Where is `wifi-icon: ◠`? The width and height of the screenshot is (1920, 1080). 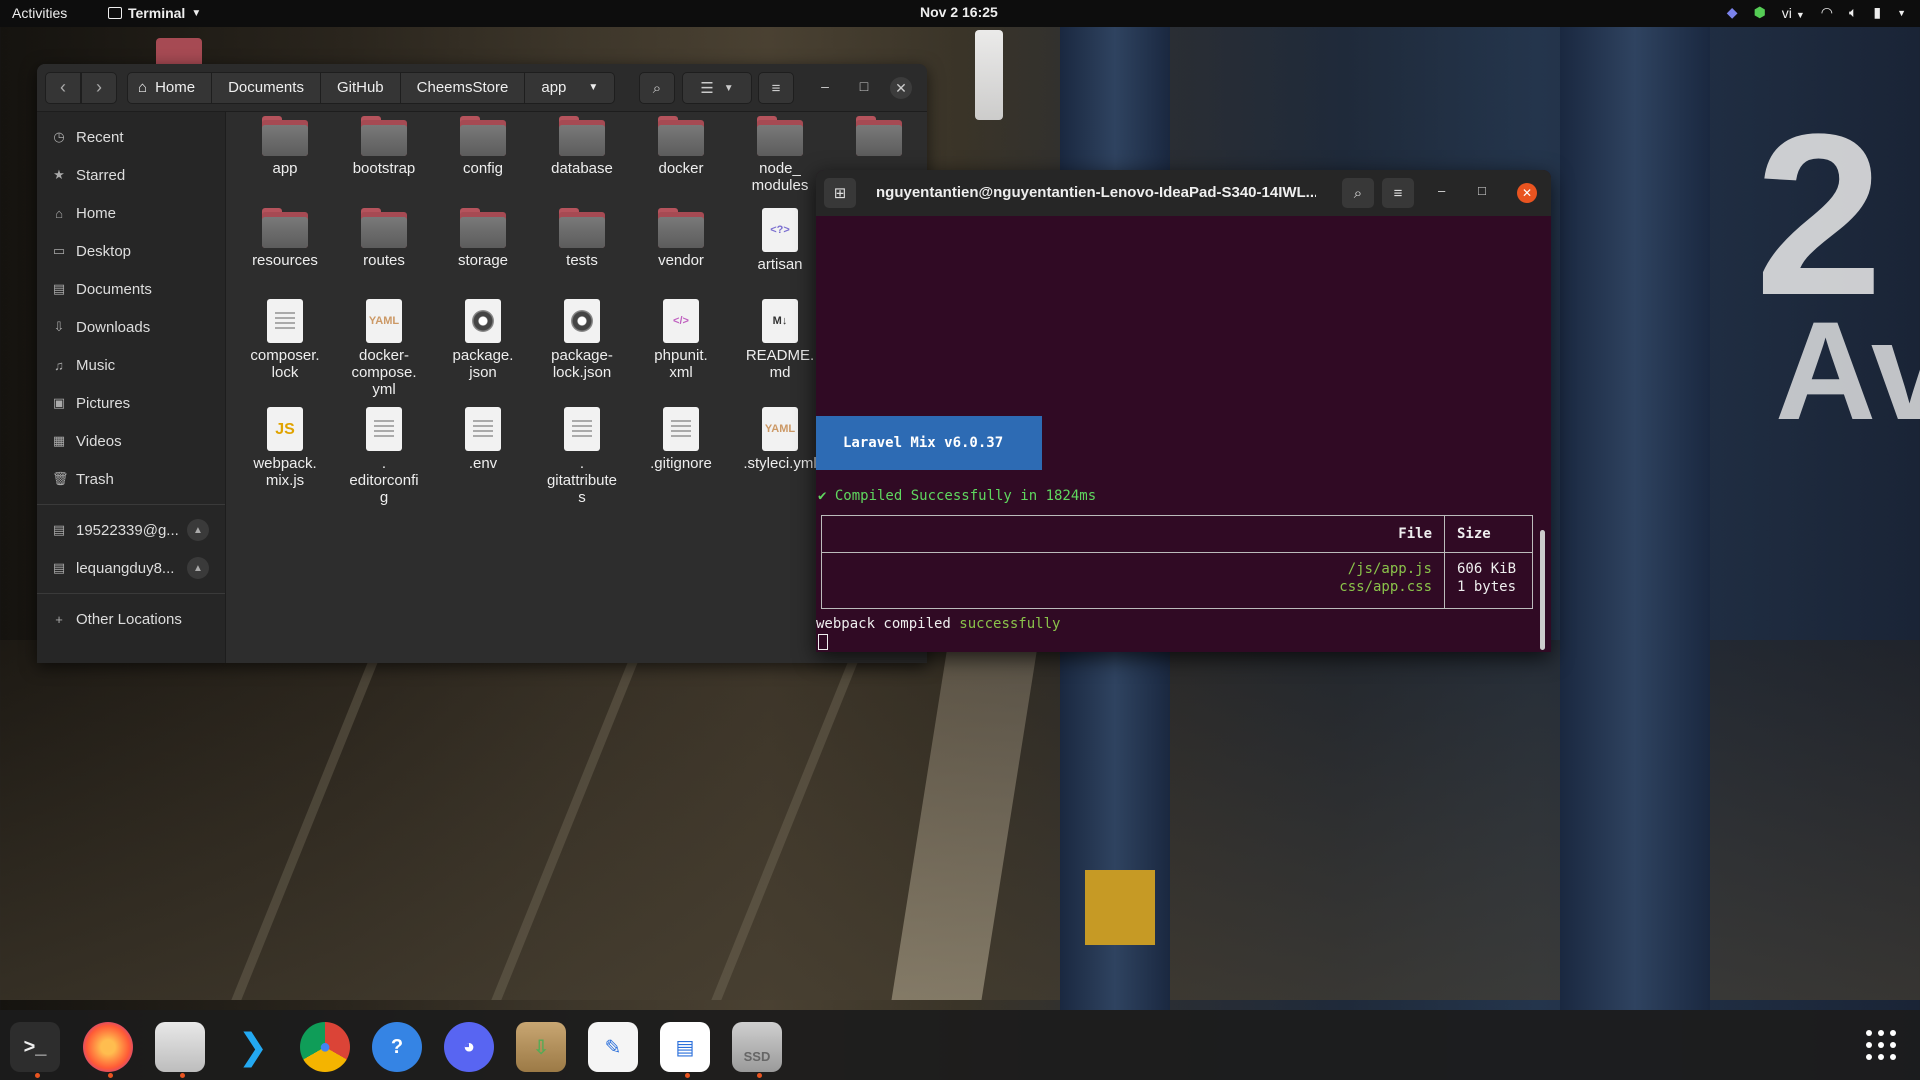
wifi-icon: ◠ is located at coordinates (1827, 12).